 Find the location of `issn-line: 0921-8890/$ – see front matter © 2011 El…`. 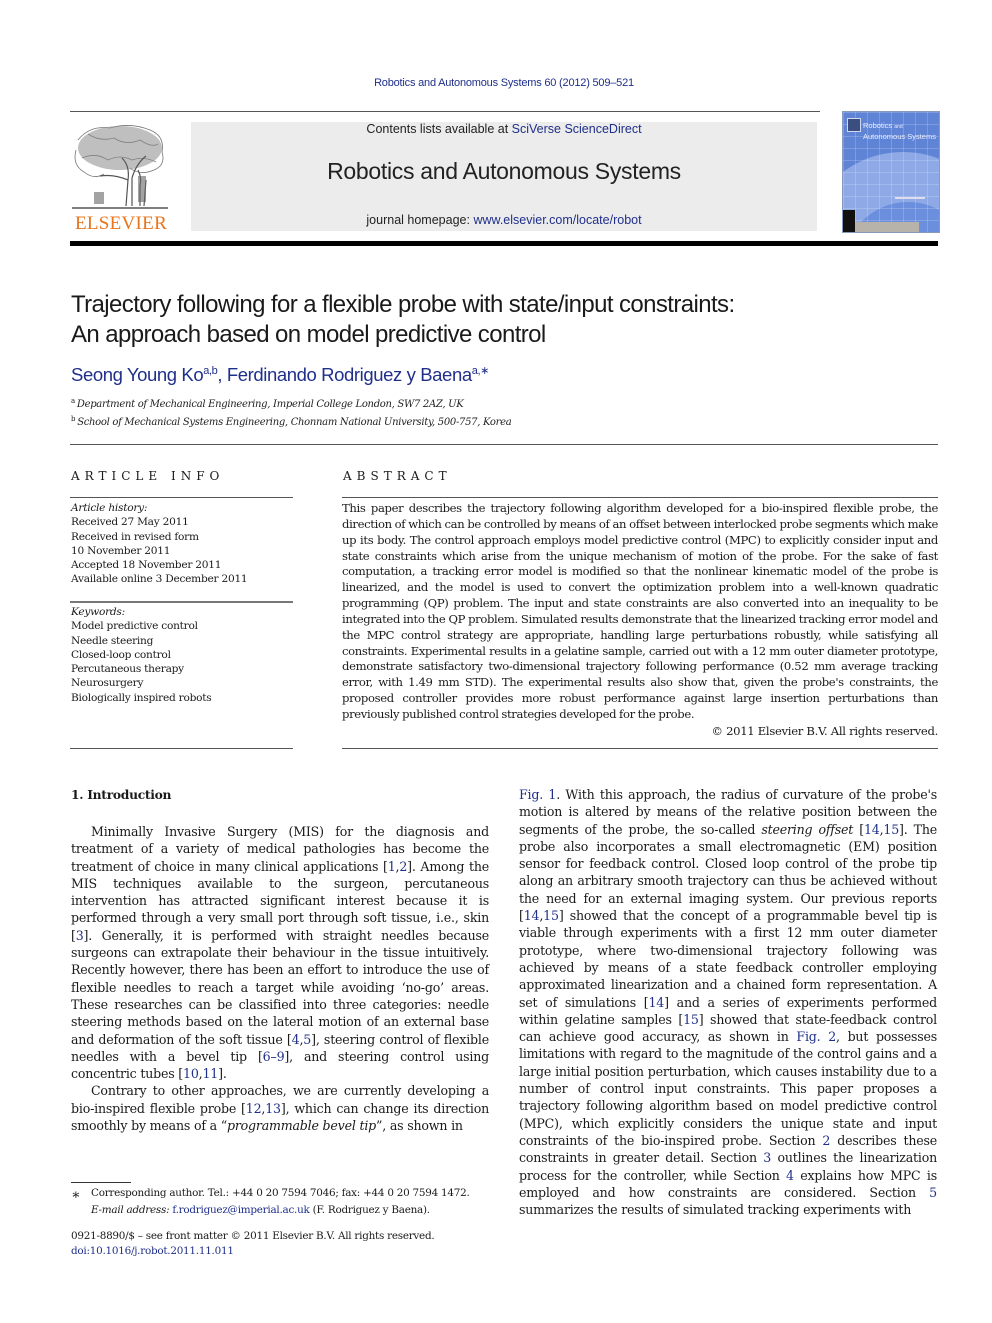

issn-line: 0921-8890/$ – see front matter © 2011 El… is located at coordinates (253, 1236).